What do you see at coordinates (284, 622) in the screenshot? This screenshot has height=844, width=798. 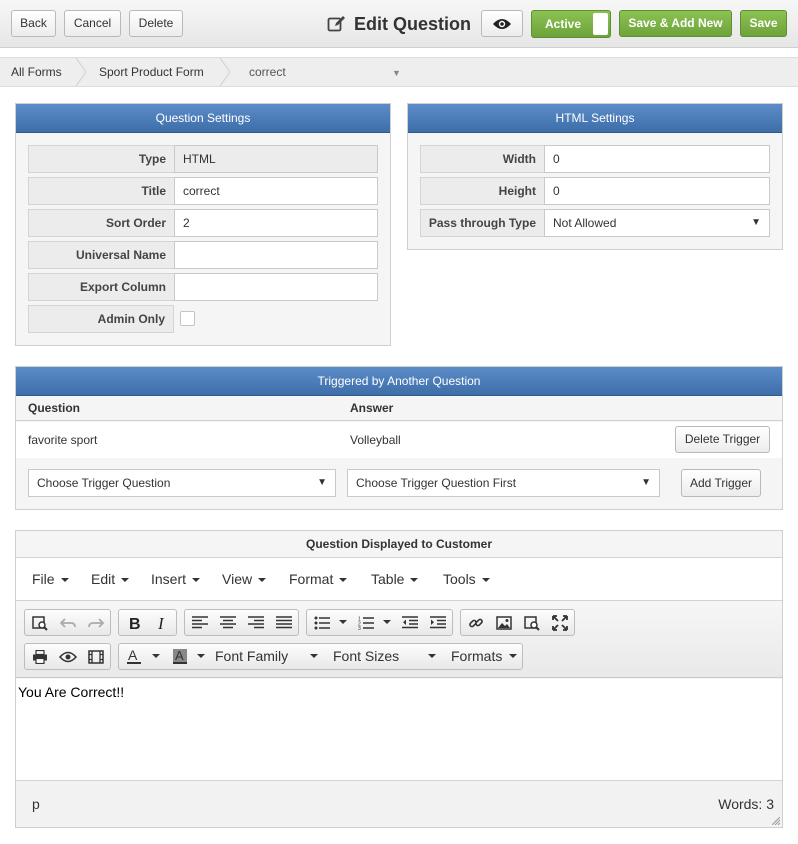 I see `align-justify-icon` at bounding box center [284, 622].